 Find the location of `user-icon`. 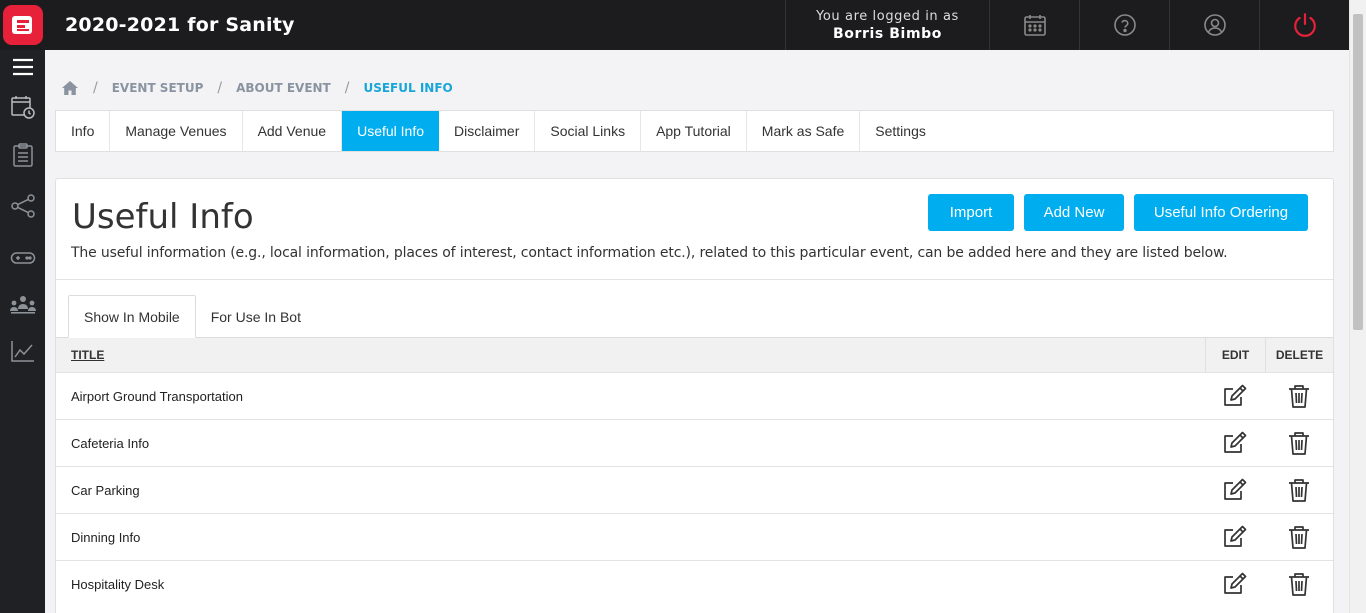

user-icon is located at coordinates (1214, 25).